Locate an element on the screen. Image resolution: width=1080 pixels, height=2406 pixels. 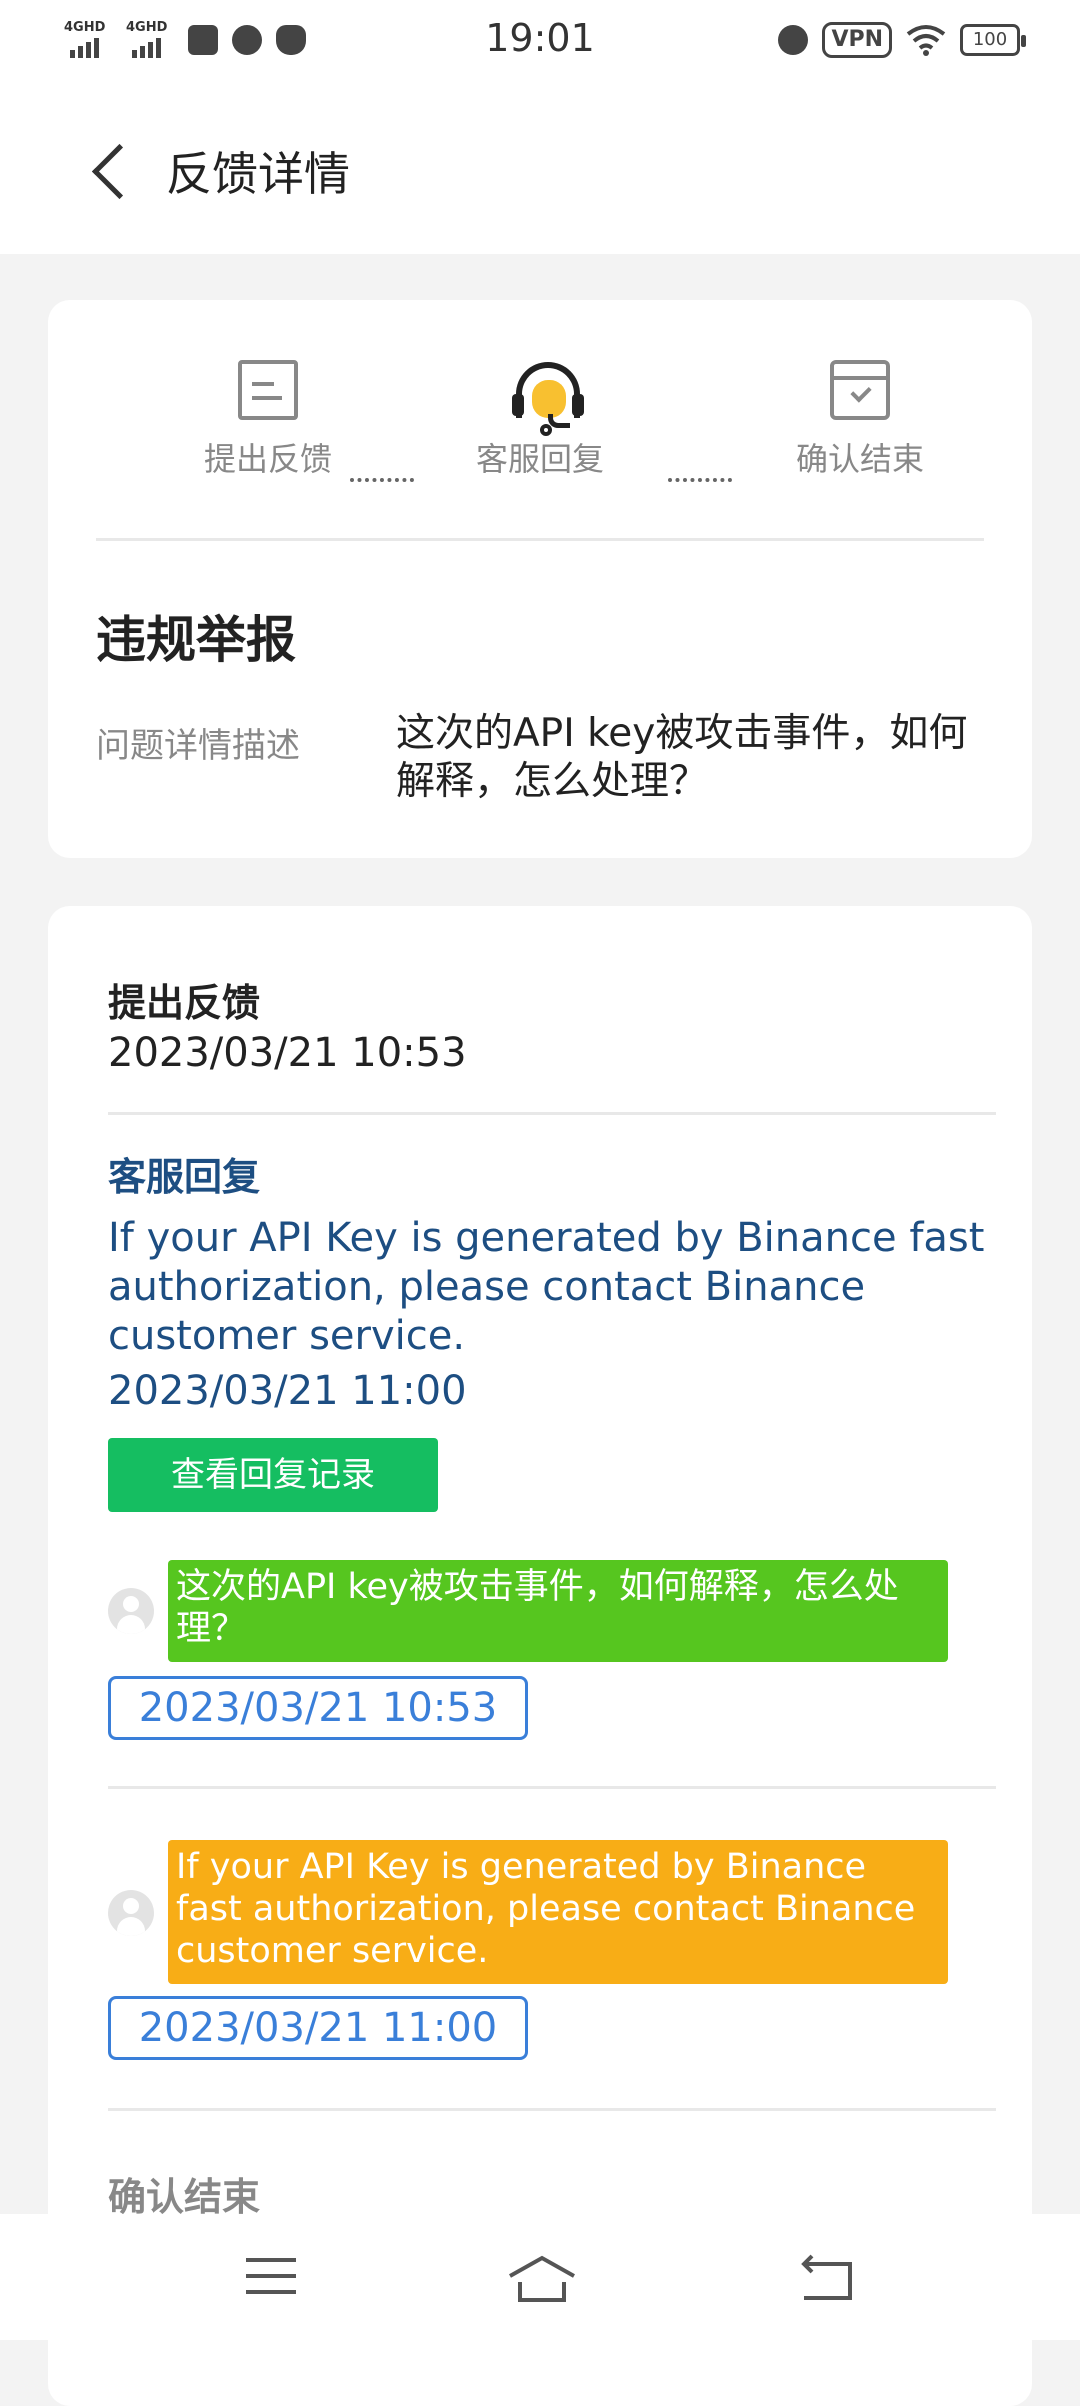
home-icon is located at coordinates (542, 2279).